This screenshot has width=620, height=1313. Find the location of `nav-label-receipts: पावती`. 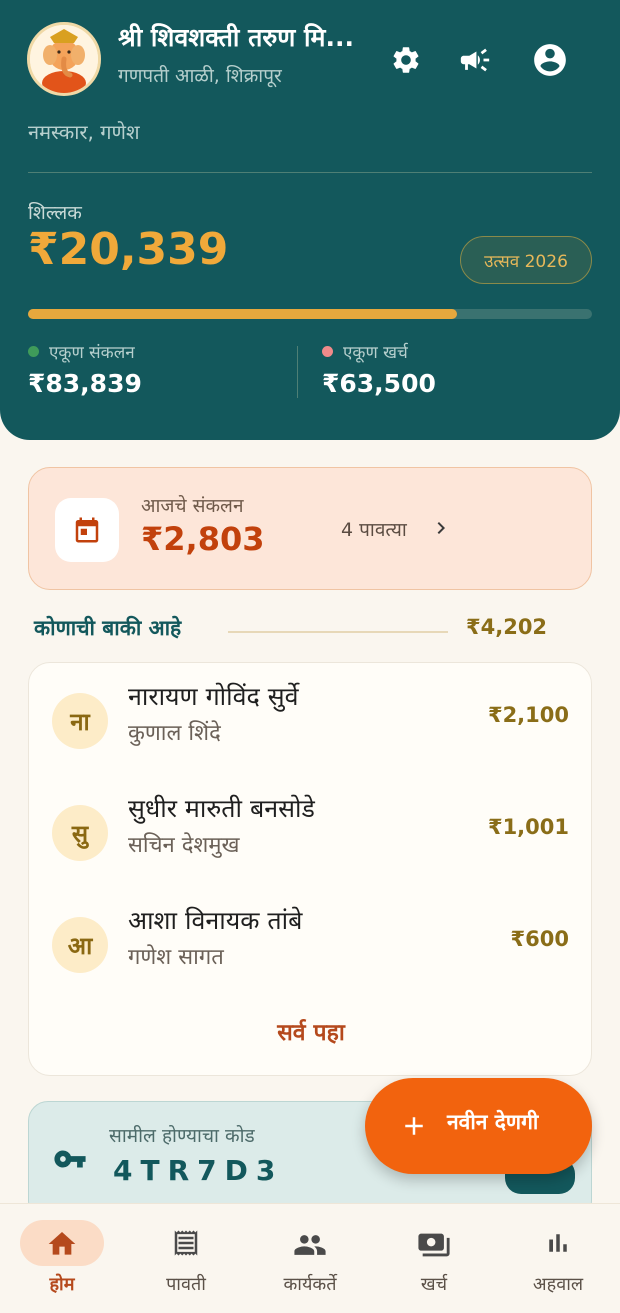

nav-label-receipts: पावती is located at coordinates (186, 1284).